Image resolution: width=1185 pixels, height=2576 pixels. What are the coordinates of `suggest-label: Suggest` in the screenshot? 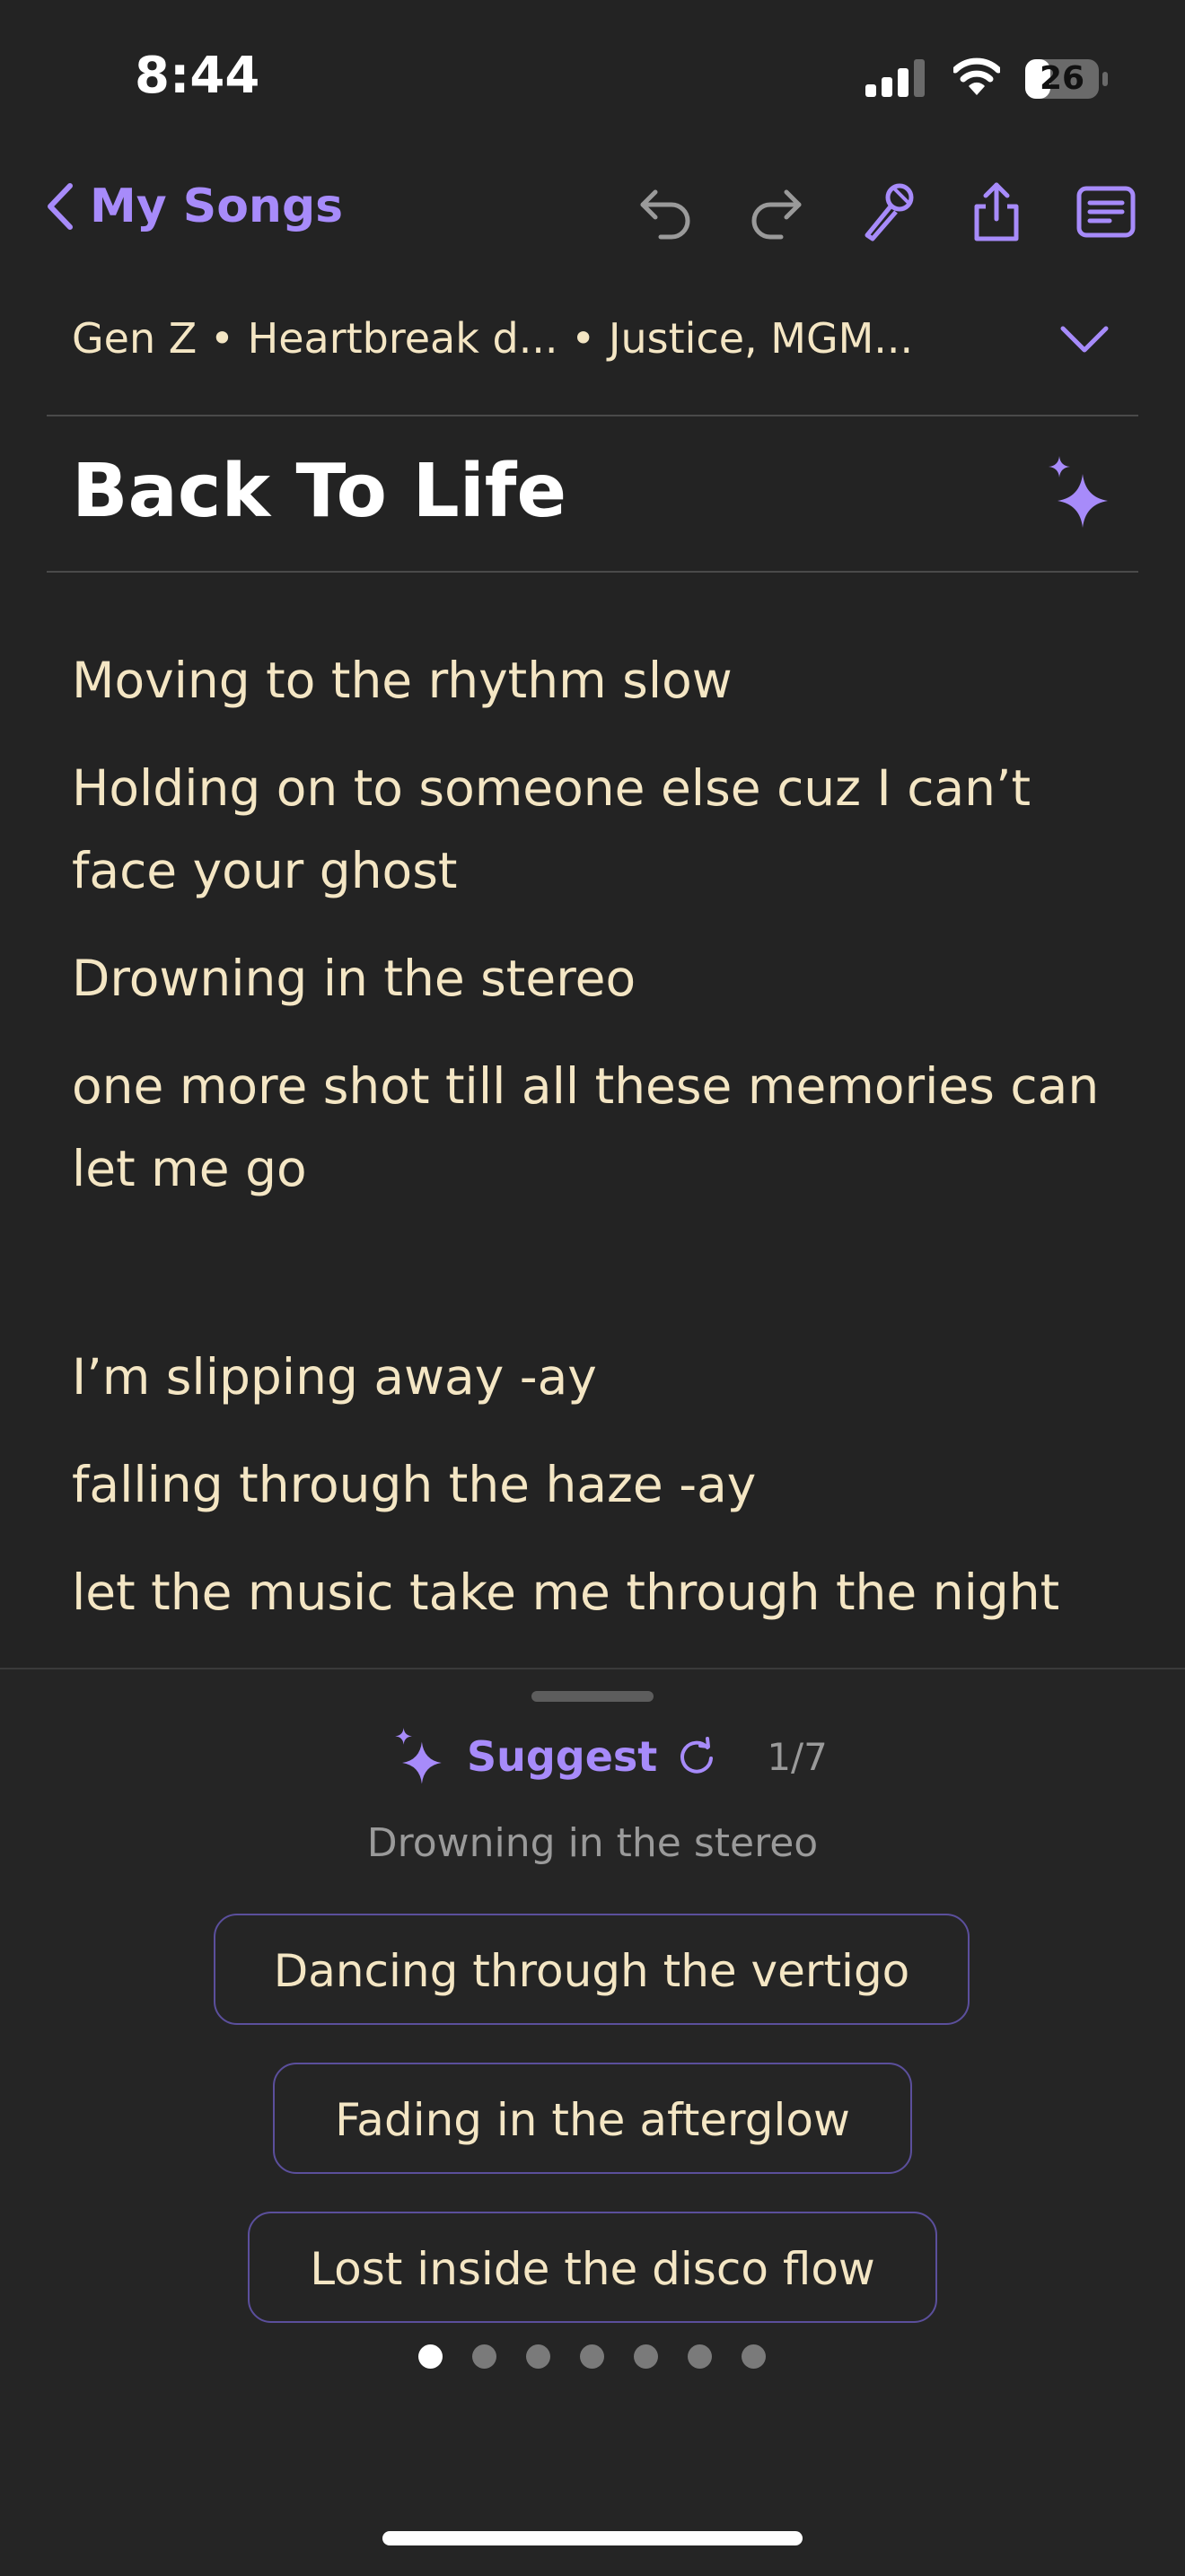 It's located at (562, 1756).